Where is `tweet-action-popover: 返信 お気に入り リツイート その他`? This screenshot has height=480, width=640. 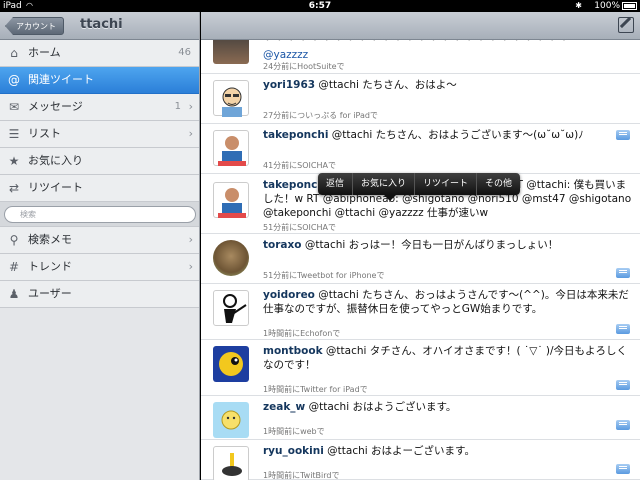
tweet-action-popover: 返信 お気に入り リツイート その他 is located at coordinates (419, 187).